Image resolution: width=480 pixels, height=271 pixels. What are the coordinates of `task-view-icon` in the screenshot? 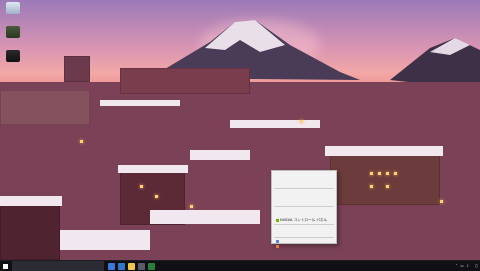 It's located at (111, 266).